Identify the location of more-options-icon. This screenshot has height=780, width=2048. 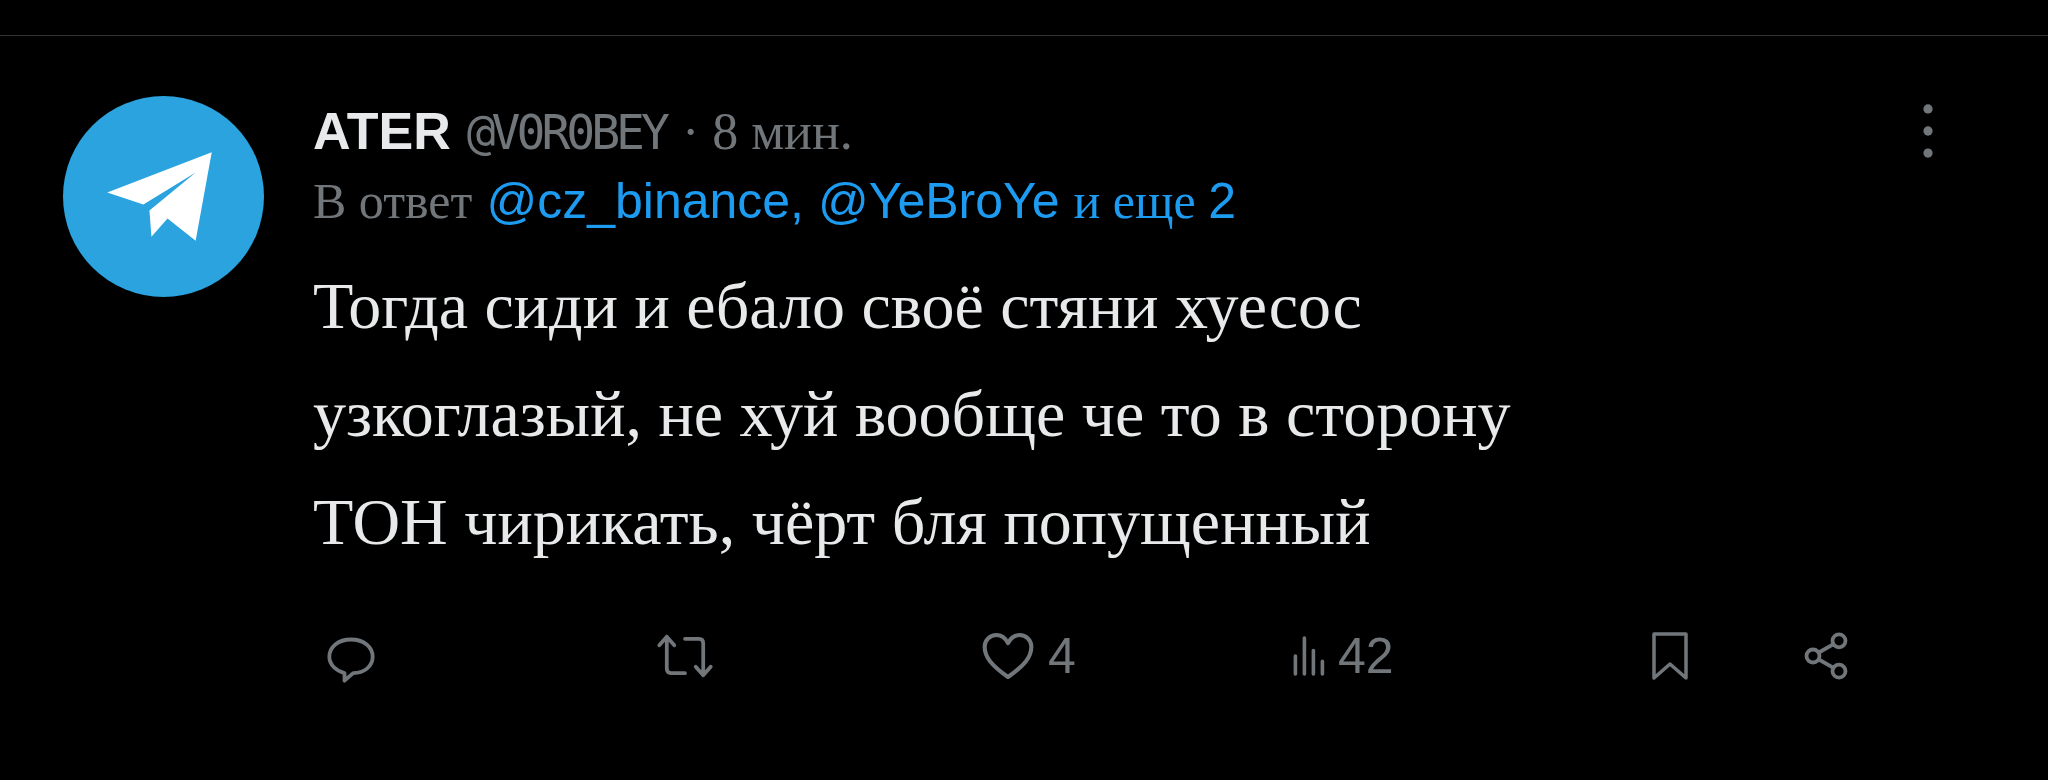
(1928, 131).